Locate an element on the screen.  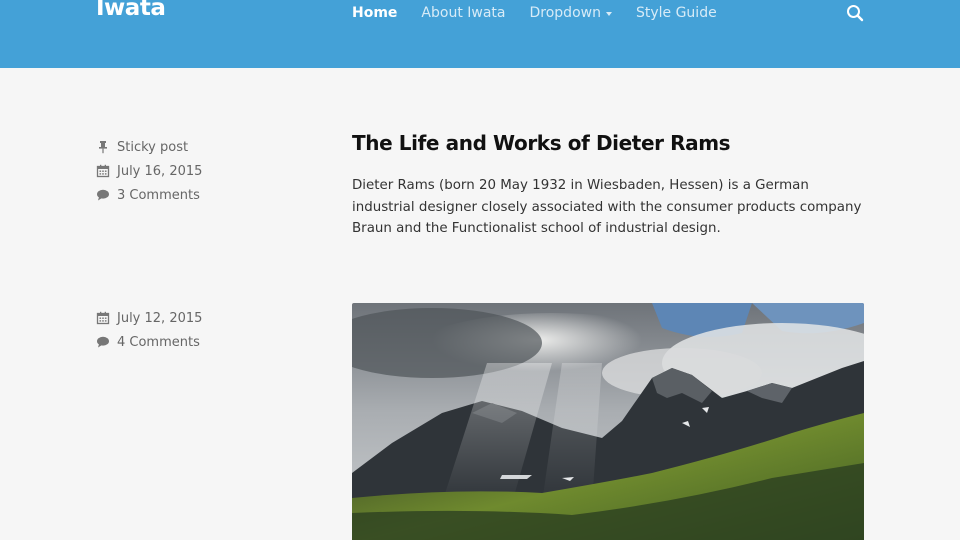
post-comments-link: 3 Comments is located at coordinates (158, 195).